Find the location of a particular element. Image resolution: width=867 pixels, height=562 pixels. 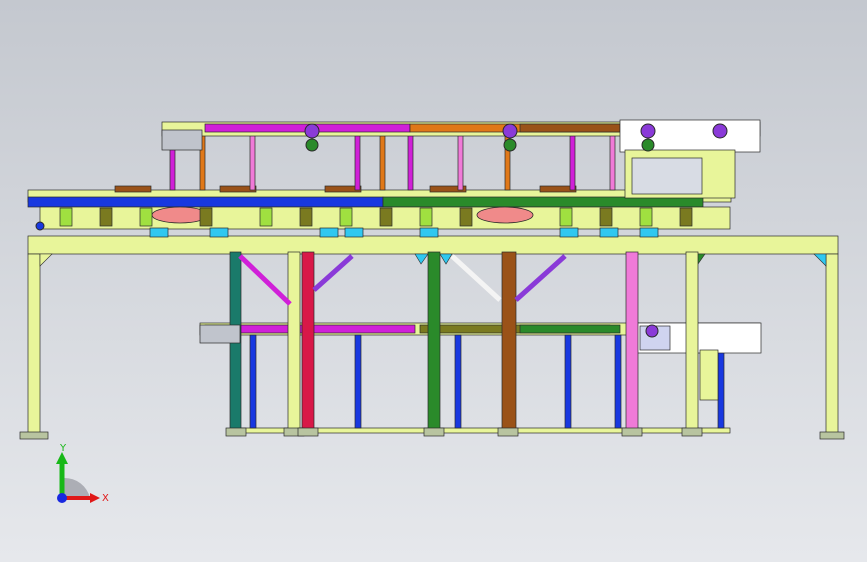

frame-gusset-right is located at coordinates (820, 260).